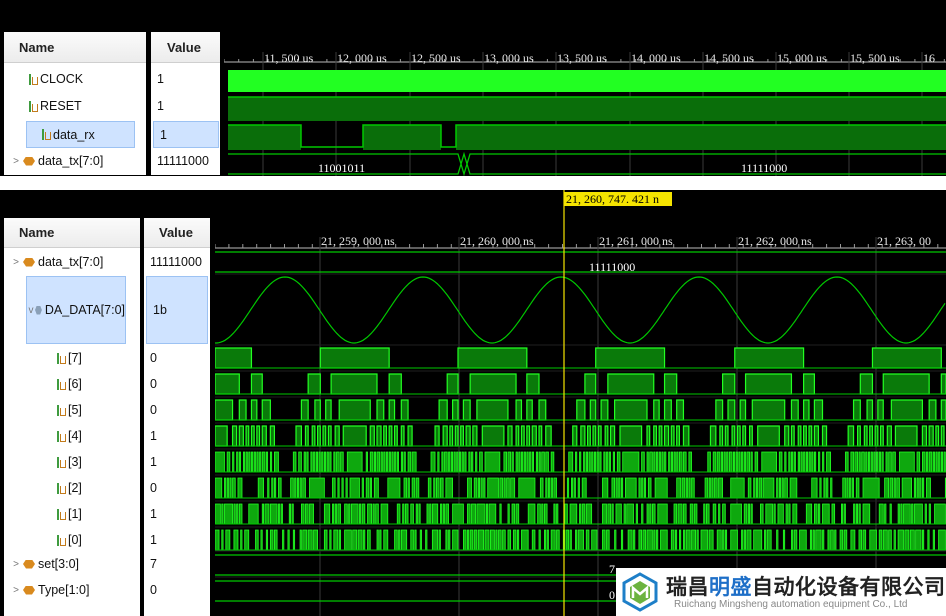  What do you see at coordinates (580, 540) in the screenshot?
I see `bit-0-waveform` at bounding box center [580, 540].